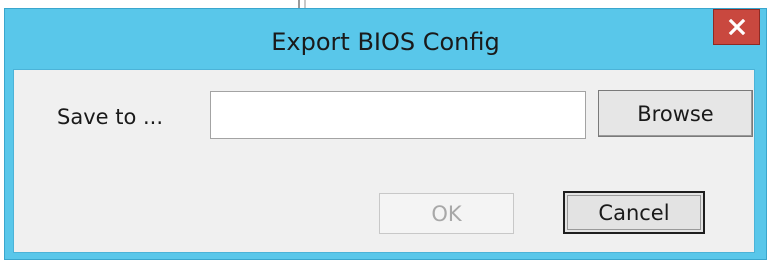 The width and height of the screenshot is (772, 263). What do you see at coordinates (398, 115) in the screenshot?
I see `save-path-input` at bounding box center [398, 115].